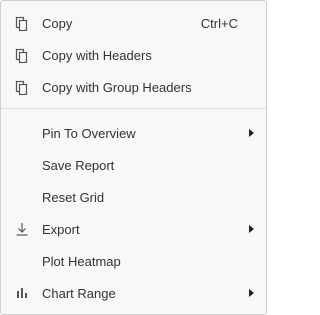 The width and height of the screenshot is (320, 315). Describe the element at coordinates (81, 261) in the screenshot. I see `menu-item-label: Plot Heatmap` at that location.